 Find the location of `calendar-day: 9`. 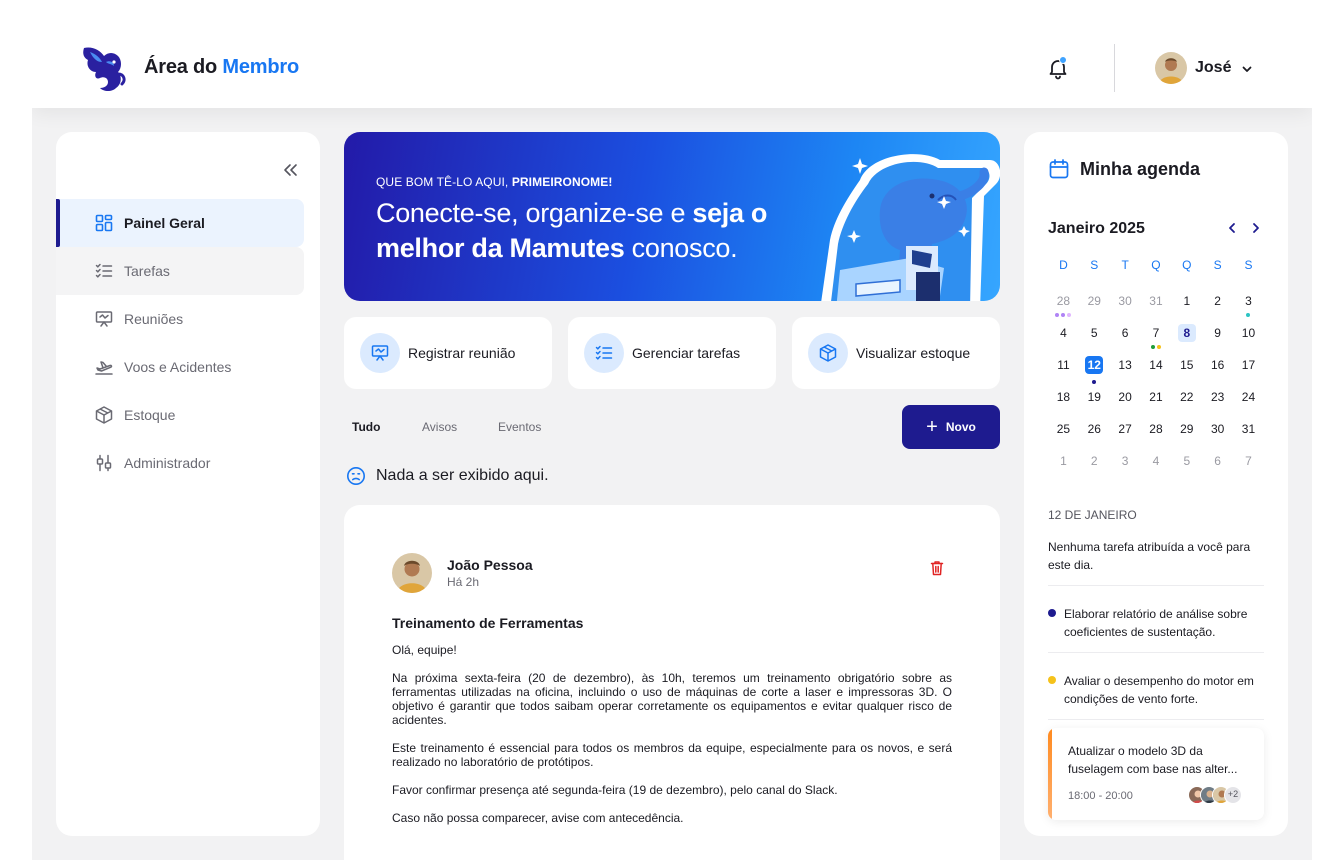

calendar-day: 9 is located at coordinates (1217, 336).